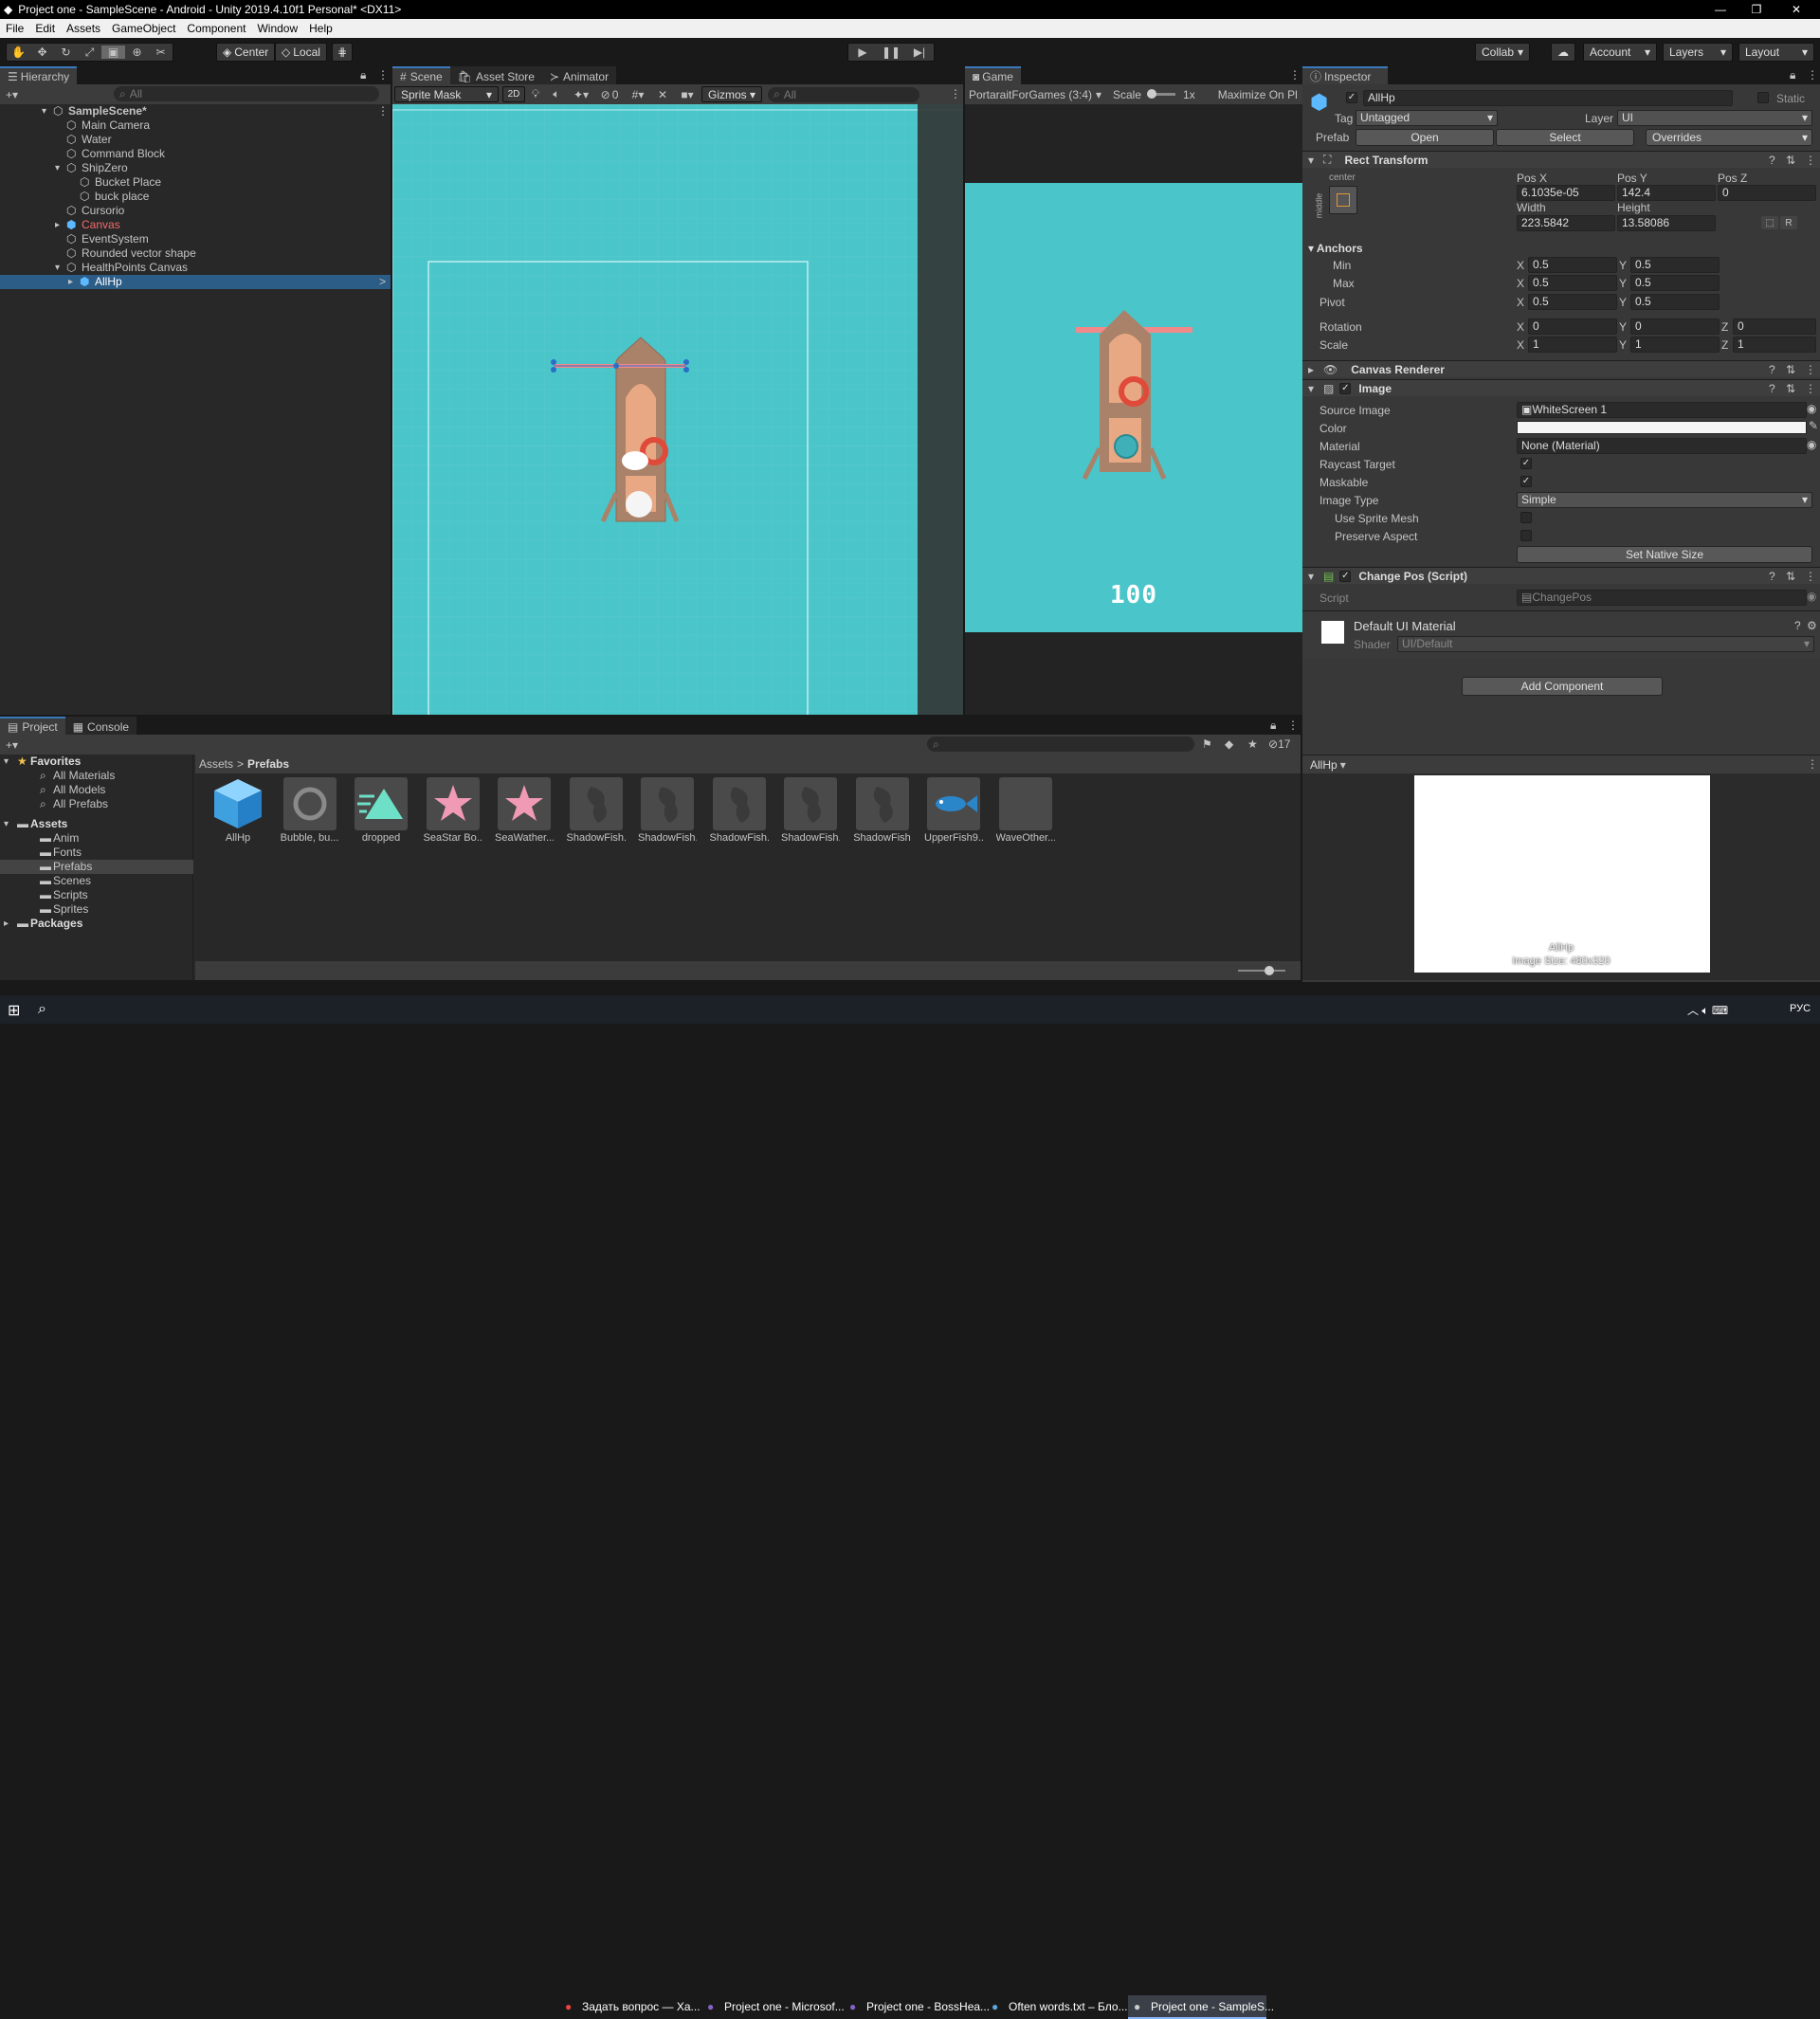  I want to click on hierarchy-item: ▾ ⬡ ShipZero, so click(195, 168).